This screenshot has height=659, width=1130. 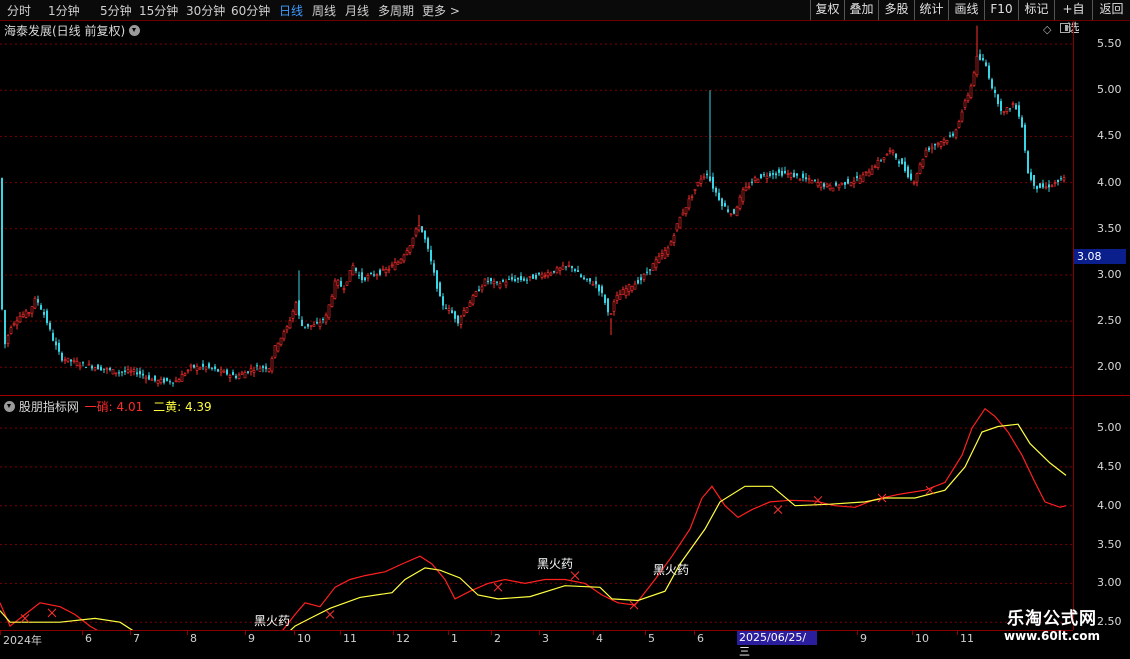 What do you see at coordinates (863, 638) in the screenshot?
I see `date-tick-label: 9` at bounding box center [863, 638].